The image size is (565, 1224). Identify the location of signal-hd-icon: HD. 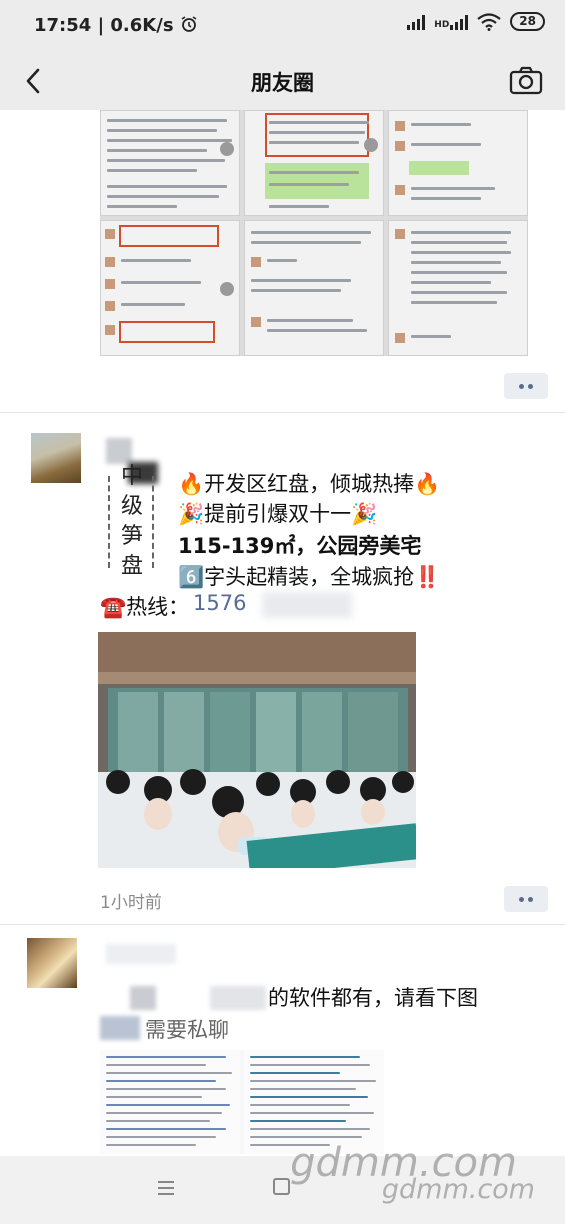
(451, 22).